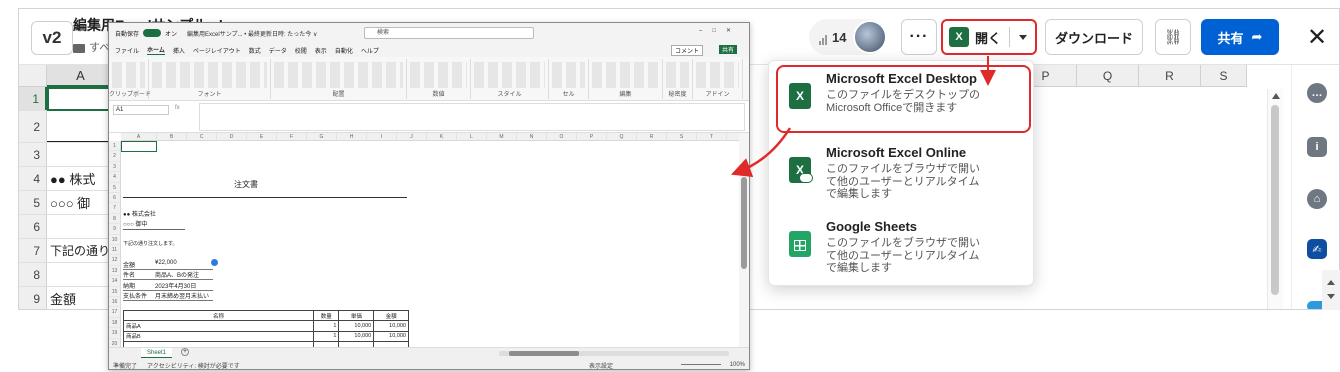 The height and width of the screenshot is (372, 1340). Describe the element at coordinates (919, 37) in the screenshot. I see `more-options-button: ···` at that location.